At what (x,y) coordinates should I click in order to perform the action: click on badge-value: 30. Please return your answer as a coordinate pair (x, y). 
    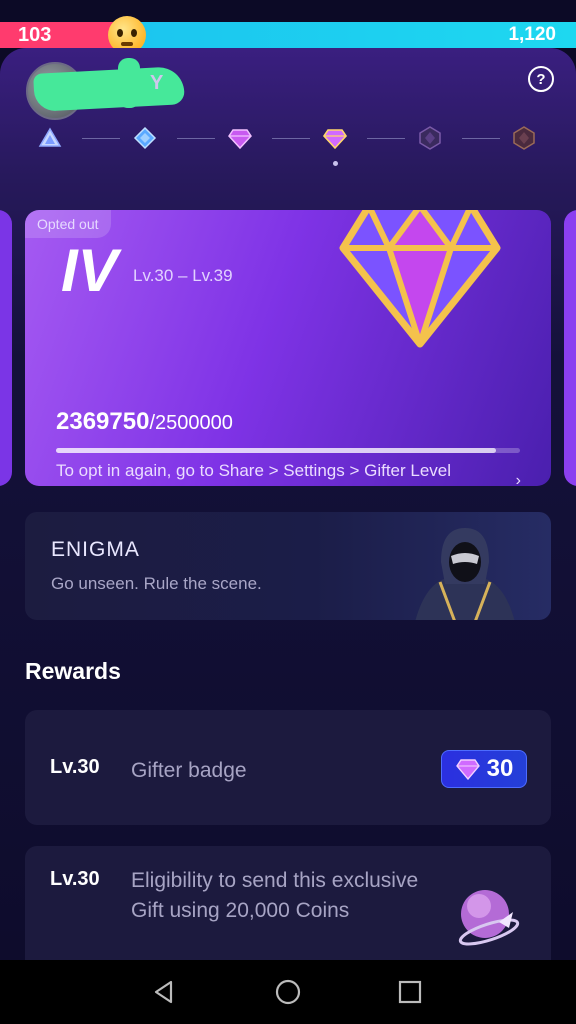
    Looking at the image, I should click on (500, 768).